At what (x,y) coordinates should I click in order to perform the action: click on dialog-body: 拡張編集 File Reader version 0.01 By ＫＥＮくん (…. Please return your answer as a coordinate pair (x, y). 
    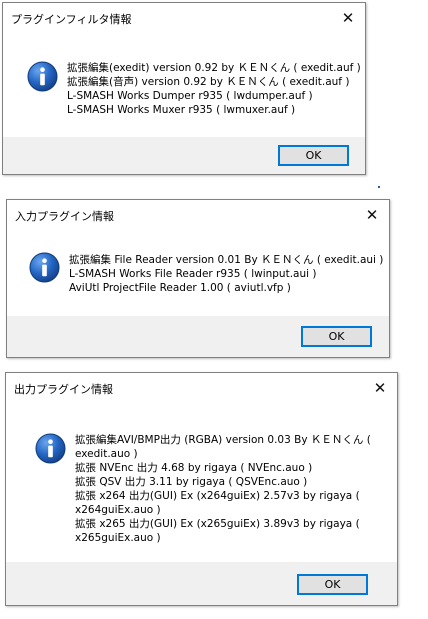
    Looking at the image, I should click on (198, 273).